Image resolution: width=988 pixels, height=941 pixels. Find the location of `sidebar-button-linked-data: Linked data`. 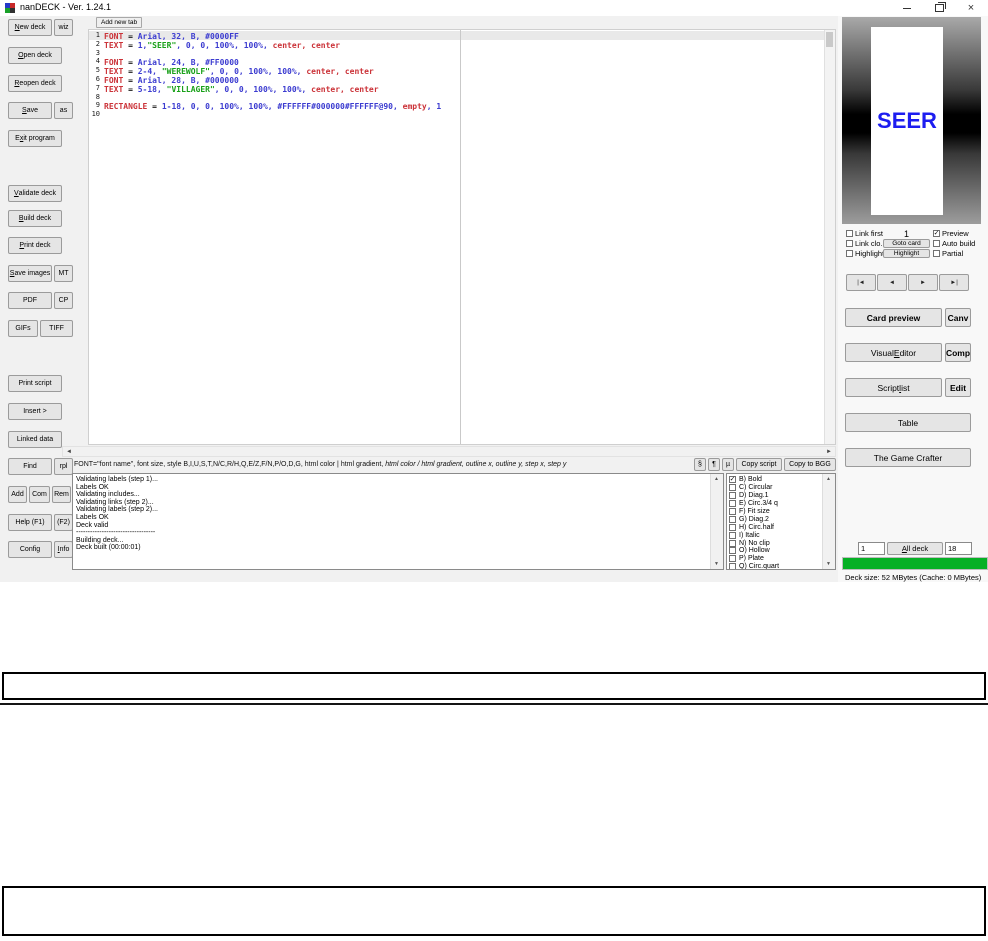

sidebar-button-linked-data: Linked data is located at coordinates (35, 439).